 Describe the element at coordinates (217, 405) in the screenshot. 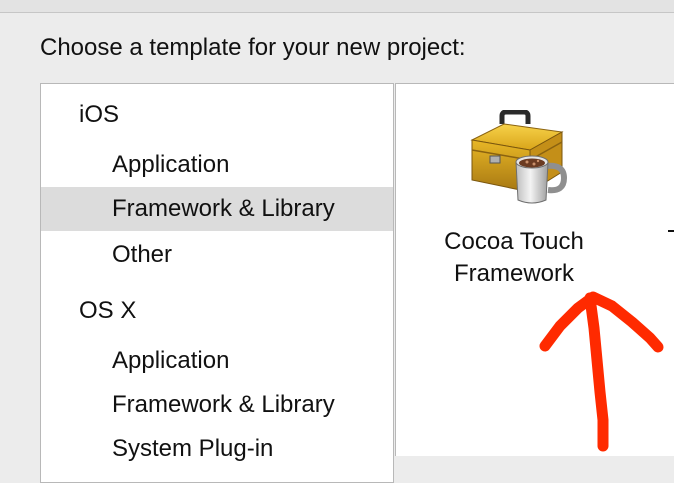

I see `category-osx-framework-library: Framework & Library` at that location.